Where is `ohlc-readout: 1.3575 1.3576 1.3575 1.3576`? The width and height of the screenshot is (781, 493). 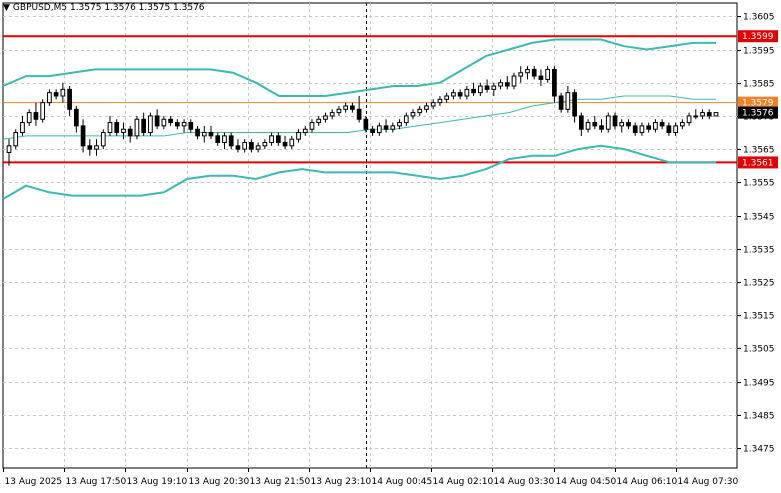 ohlc-readout: 1.3575 1.3576 1.3575 1.3576 is located at coordinates (137, 8).